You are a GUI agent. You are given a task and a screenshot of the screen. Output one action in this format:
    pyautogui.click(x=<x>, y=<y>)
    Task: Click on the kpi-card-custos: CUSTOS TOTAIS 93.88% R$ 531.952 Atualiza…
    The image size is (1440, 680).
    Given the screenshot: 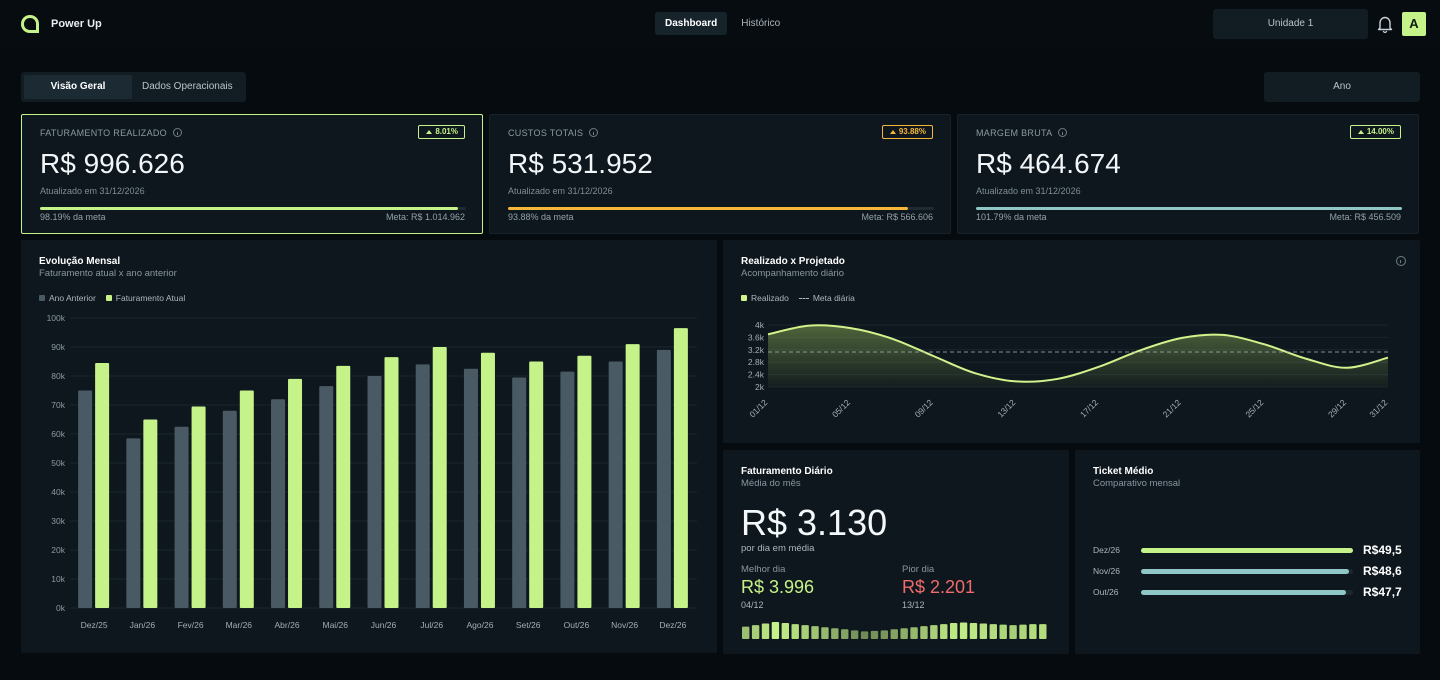 What is the action you would take?
    pyautogui.click(x=720, y=174)
    